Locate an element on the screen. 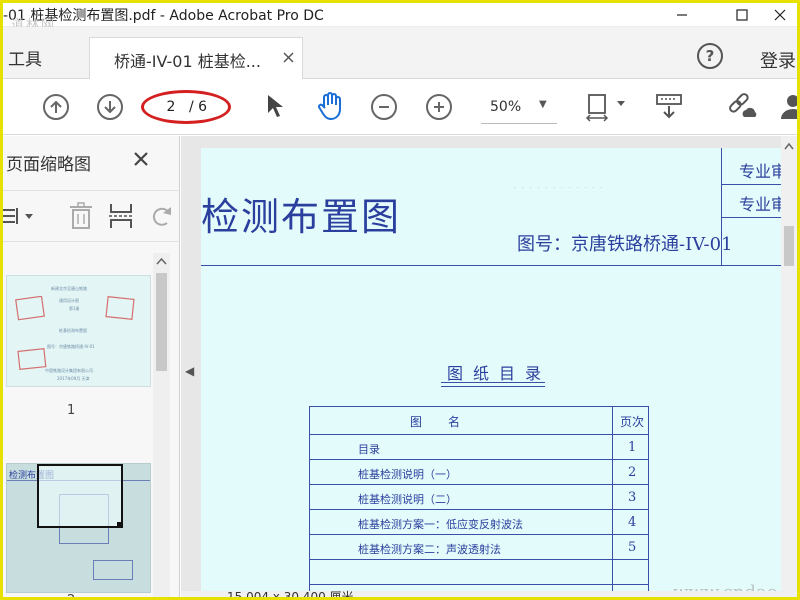  tab-row: 工具 桥通-IV-01 桩基检... ? 登录 is located at coordinates (400, 53).